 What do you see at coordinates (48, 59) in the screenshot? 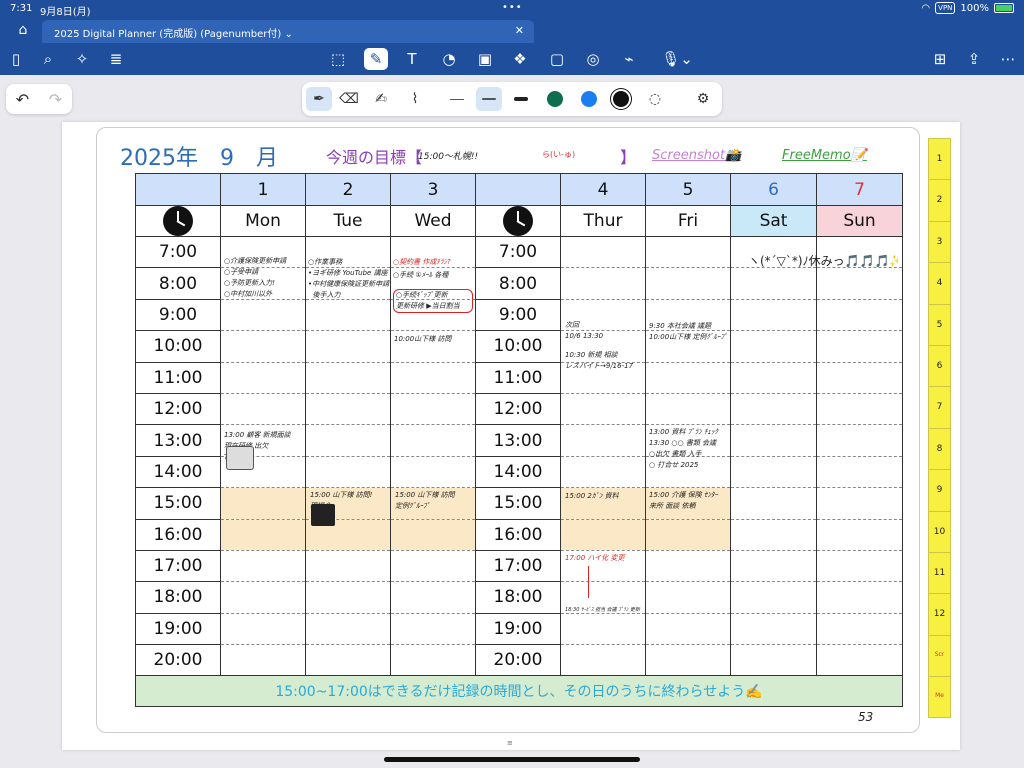
I see `search-icon: ⌕` at bounding box center [48, 59].